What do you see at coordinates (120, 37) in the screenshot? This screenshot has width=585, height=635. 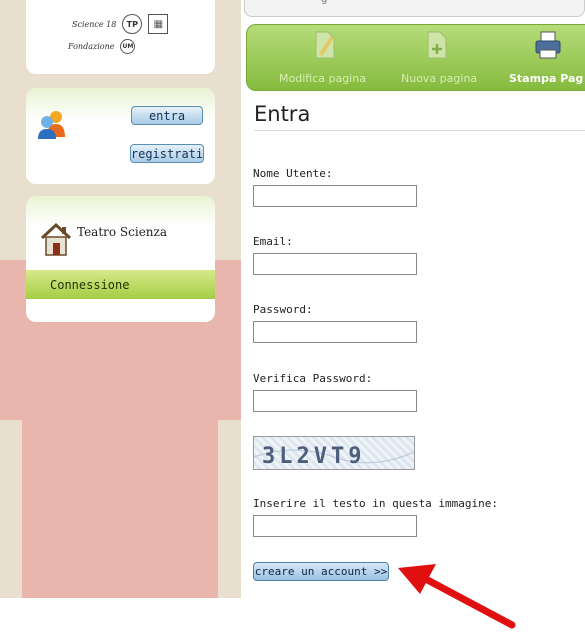 I see `sponsor-logos-card: Science 18 TP ▦ Fondazione UM` at bounding box center [120, 37].